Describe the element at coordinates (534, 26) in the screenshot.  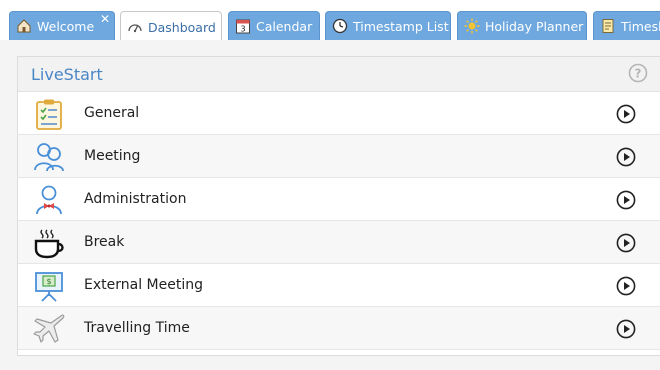
I see `tab-label: Holiday Planner` at that location.